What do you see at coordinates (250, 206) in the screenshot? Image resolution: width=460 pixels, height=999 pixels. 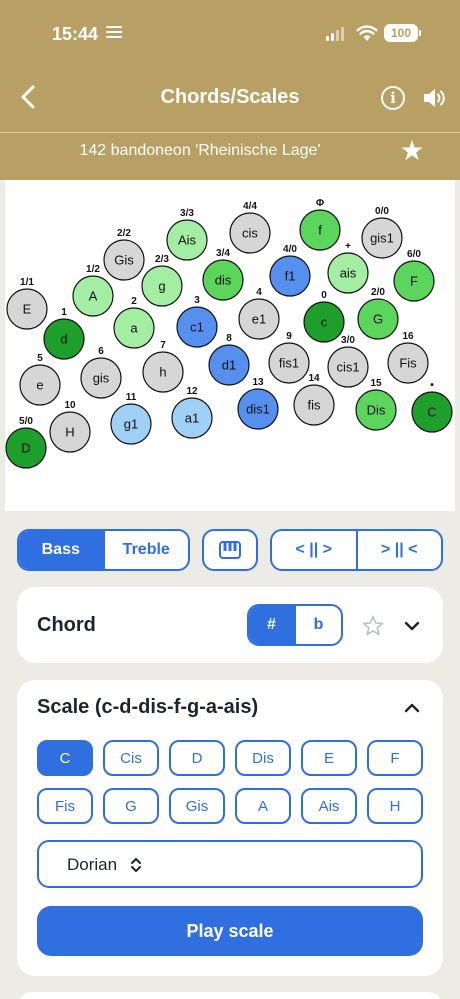 I see `key-number-label: 4/4` at bounding box center [250, 206].